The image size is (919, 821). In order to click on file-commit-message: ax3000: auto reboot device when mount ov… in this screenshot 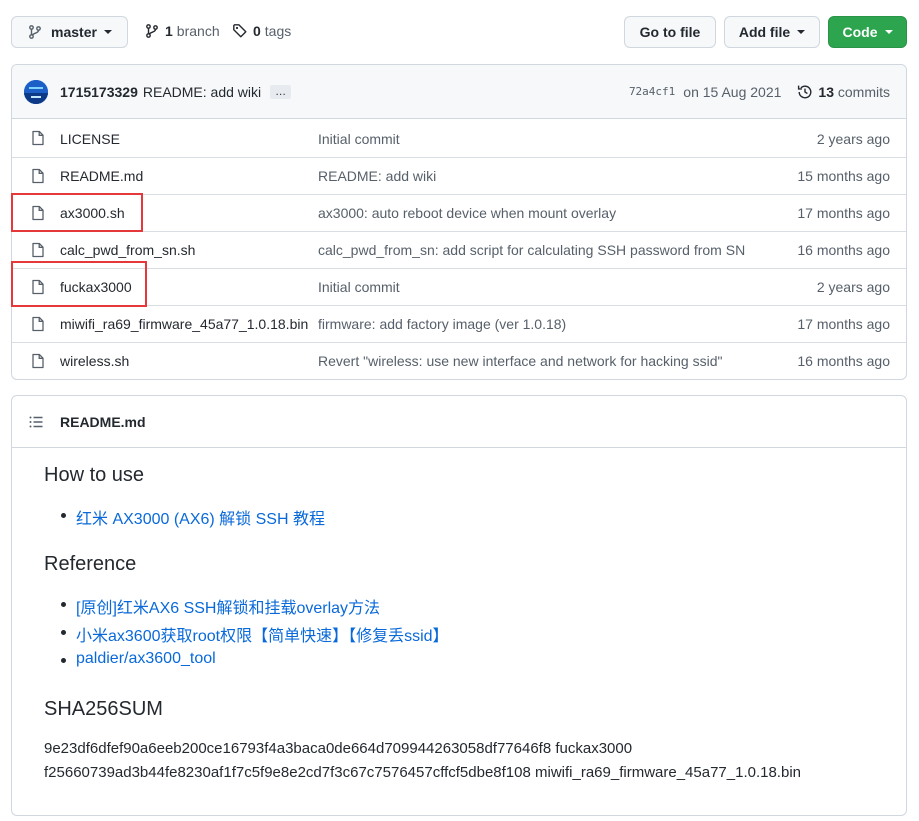, I will do `click(467, 213)`.